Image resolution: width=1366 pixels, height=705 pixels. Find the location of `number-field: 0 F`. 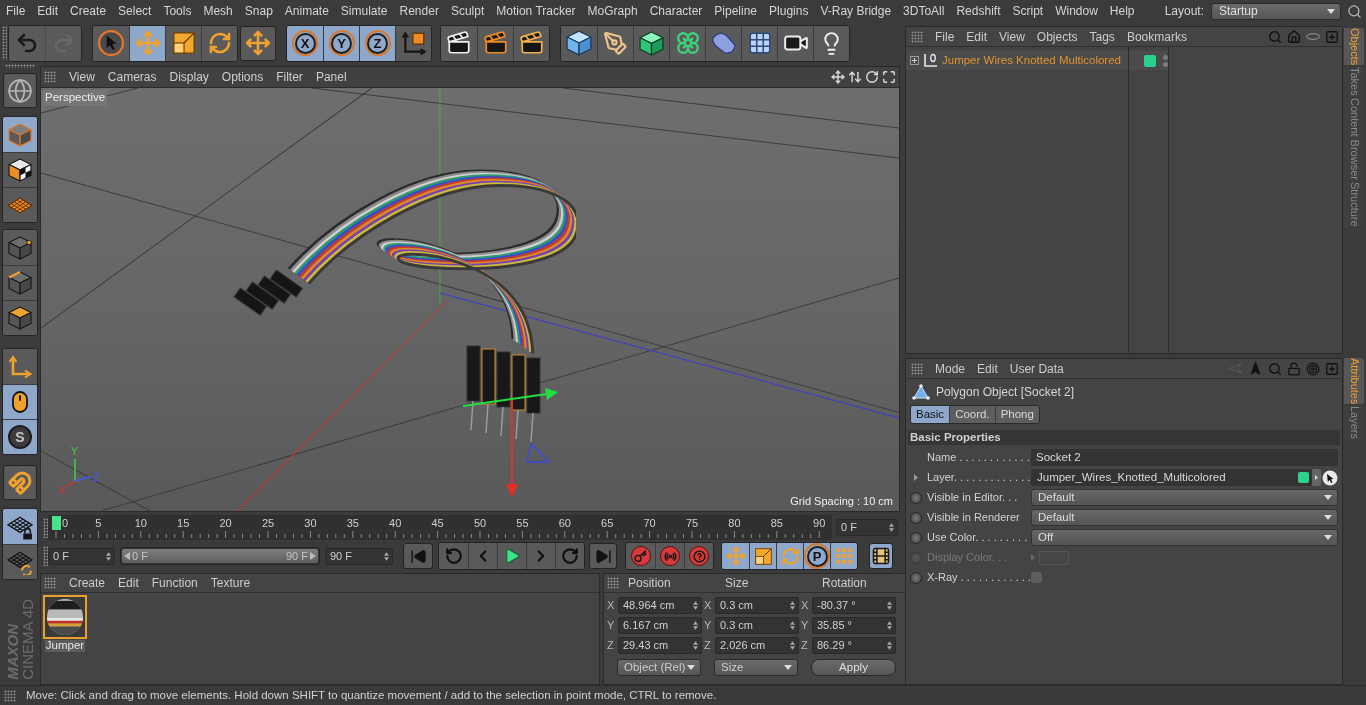

number-field: 0 F is located at coordinates (867, 527).